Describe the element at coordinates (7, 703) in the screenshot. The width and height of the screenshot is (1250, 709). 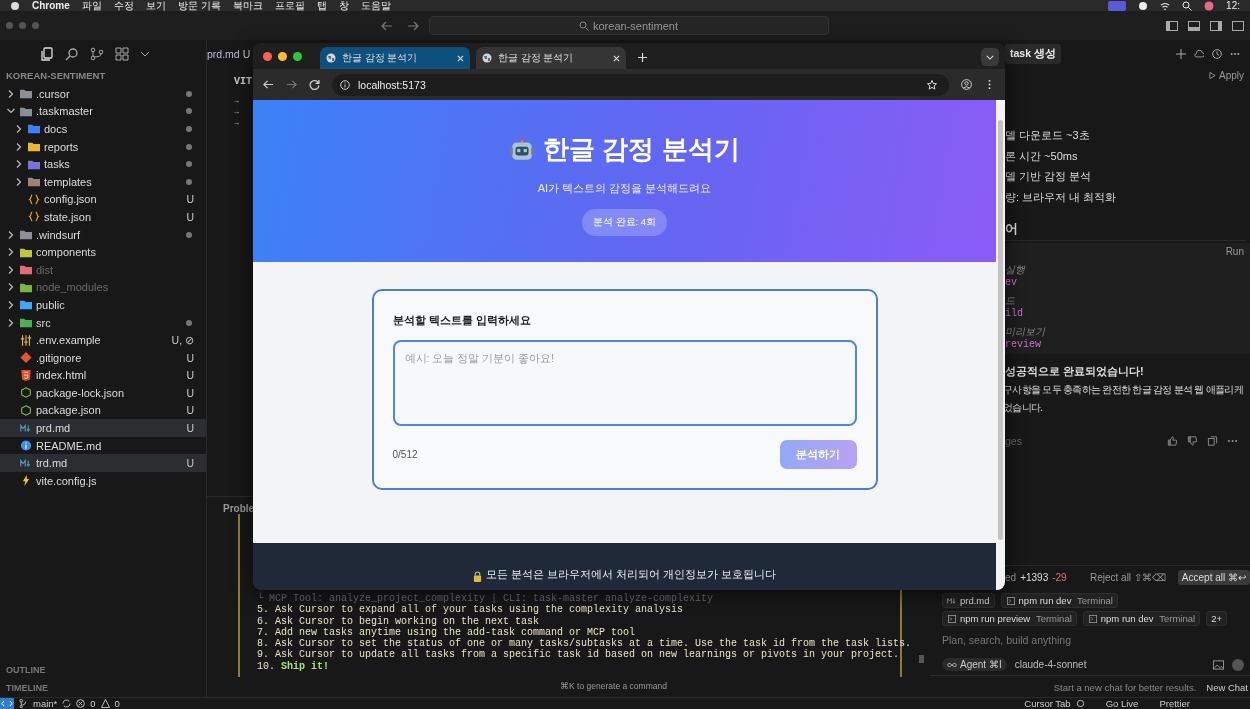
I see `remote-icon` at that location.